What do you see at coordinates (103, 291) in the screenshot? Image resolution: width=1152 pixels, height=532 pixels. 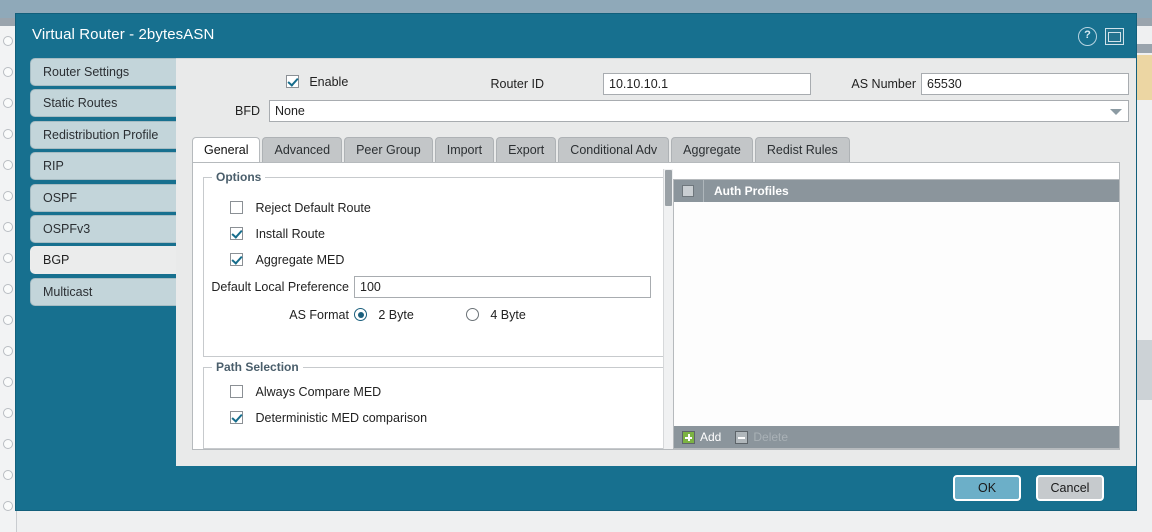 I see `sidebar-item-multicast: Multicast` at bounding box center [103, 291].